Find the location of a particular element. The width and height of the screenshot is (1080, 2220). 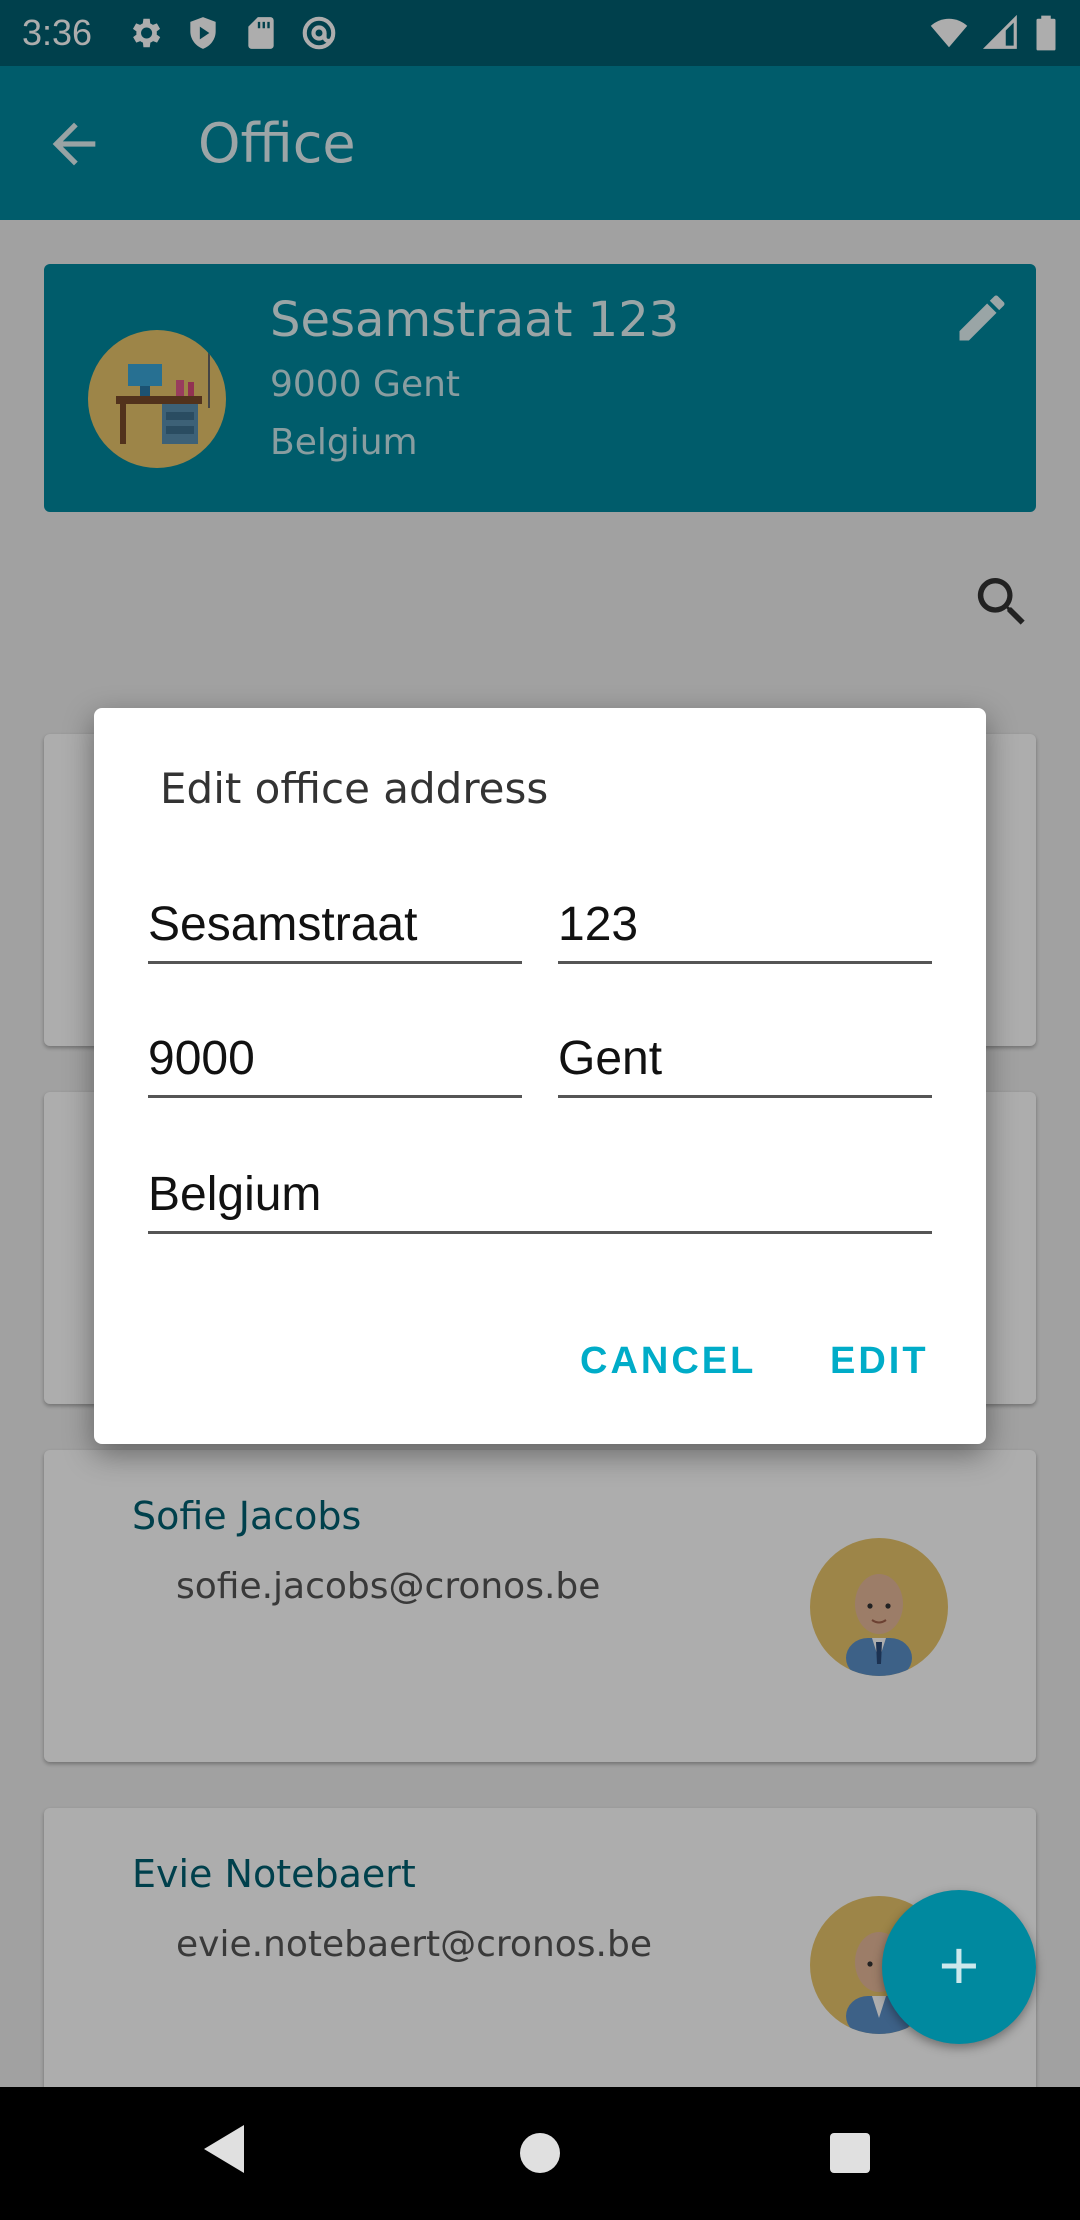

number-field-container is located at coordinates (745, 926).